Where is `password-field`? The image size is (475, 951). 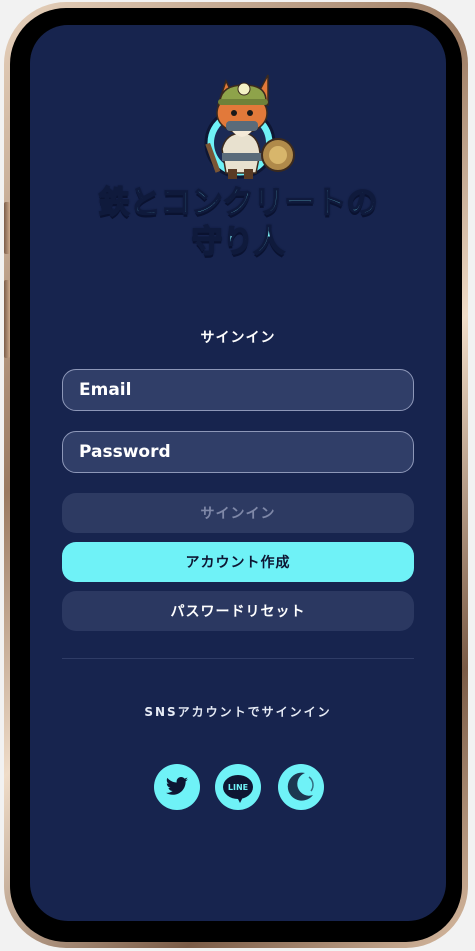
password-field is located at coordinates (238, 452).